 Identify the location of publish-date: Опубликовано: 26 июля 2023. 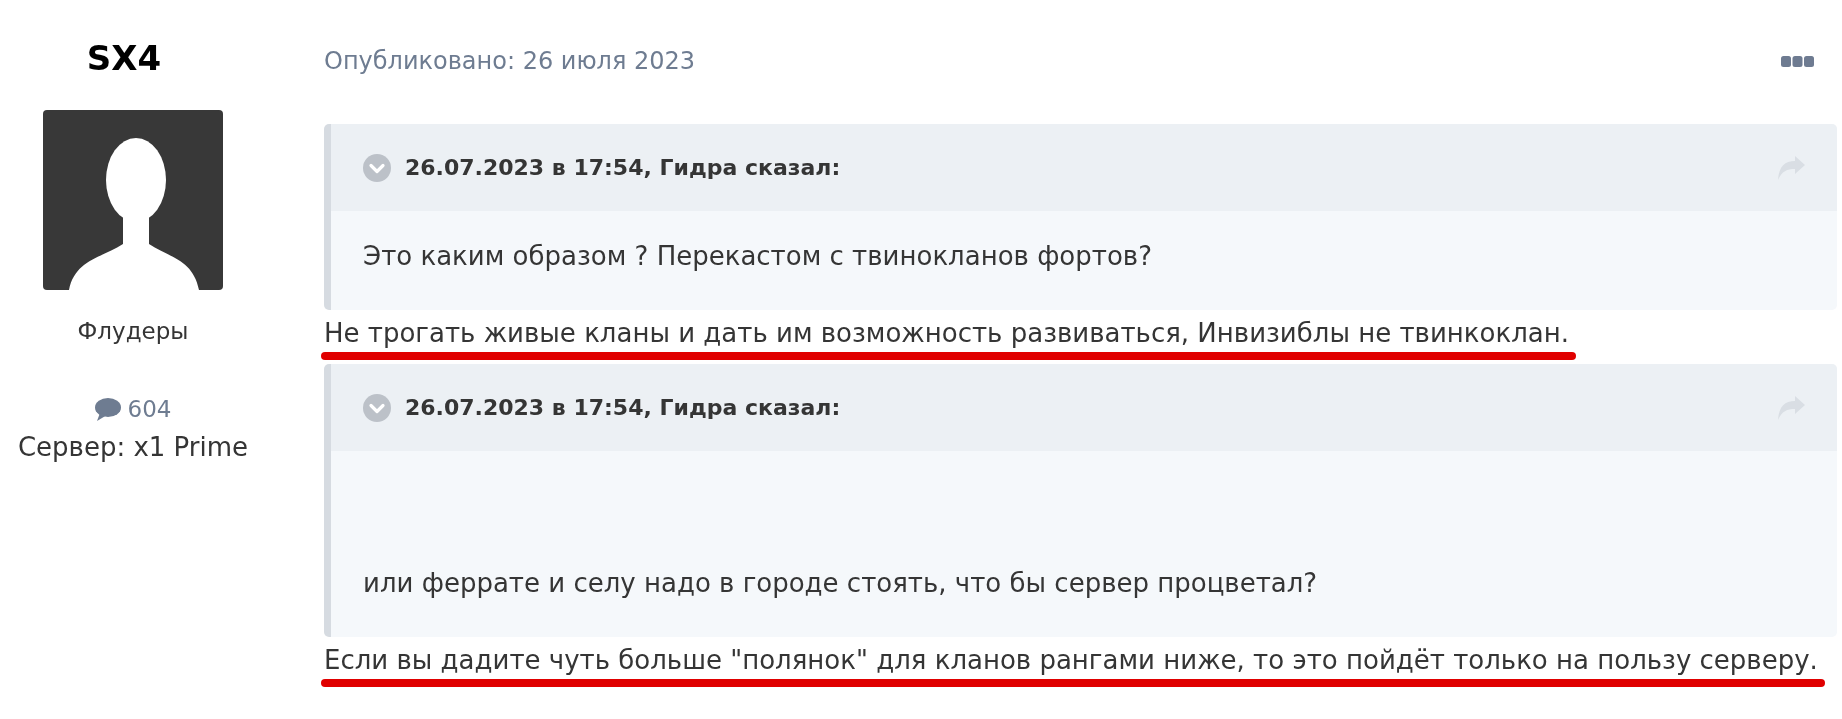
(510, 61).